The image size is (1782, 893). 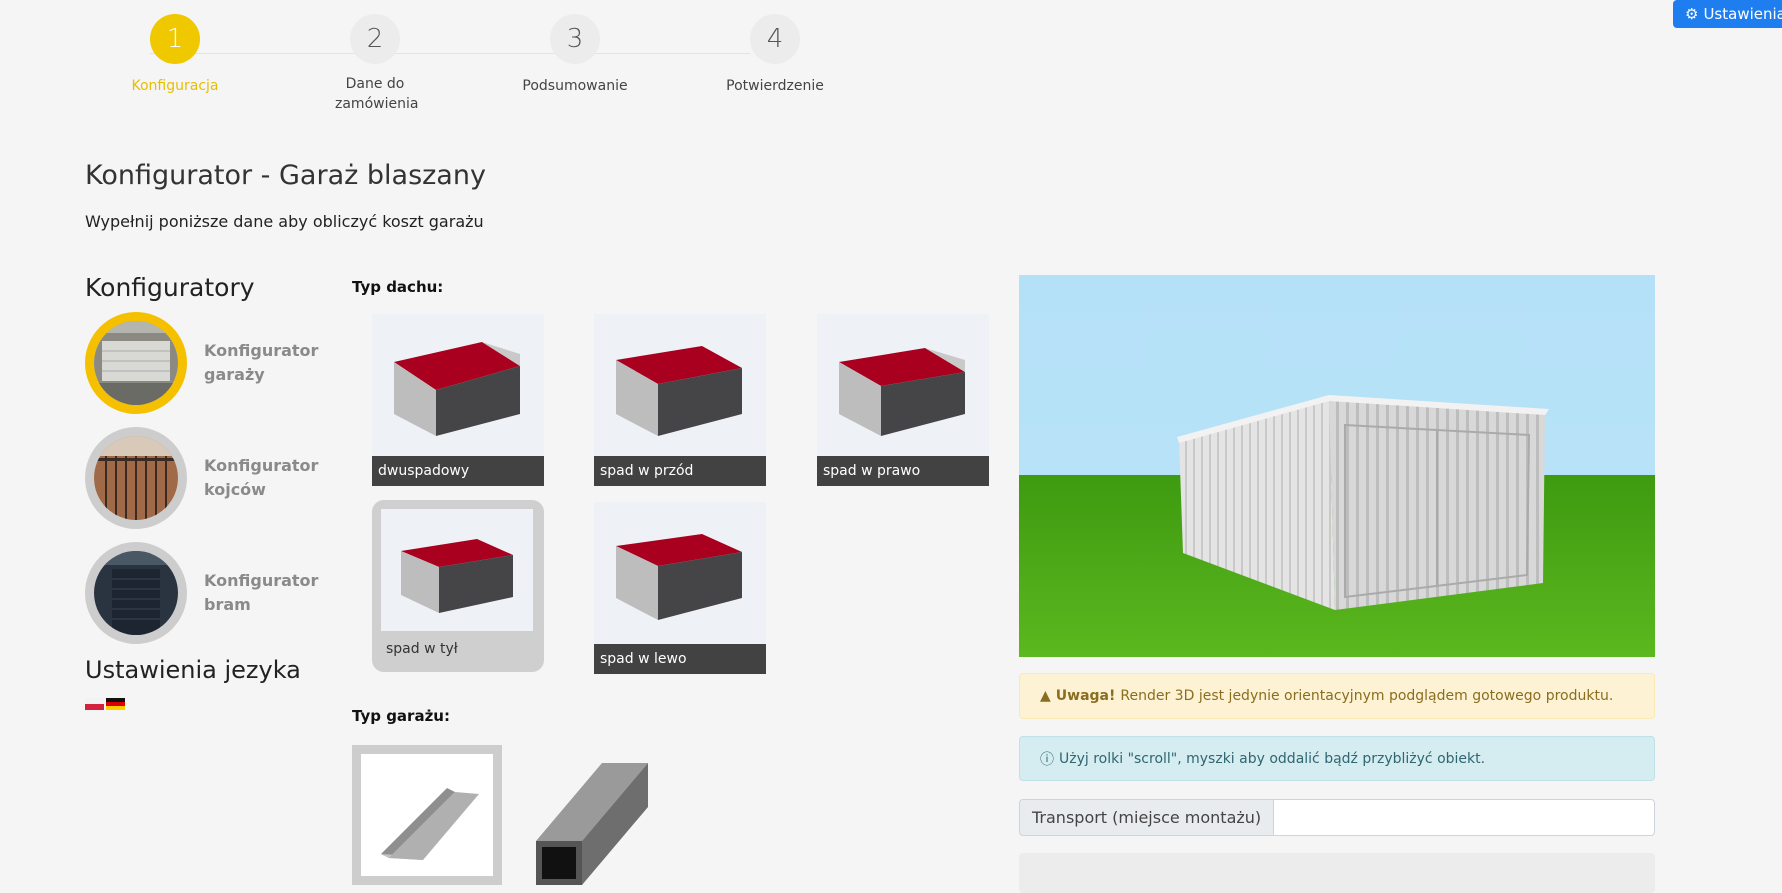 What do you see at coordinates (458, 471) in the screenshot?
I see `roof-option-label: dwuspadowy` at bounding box center [458, 471].